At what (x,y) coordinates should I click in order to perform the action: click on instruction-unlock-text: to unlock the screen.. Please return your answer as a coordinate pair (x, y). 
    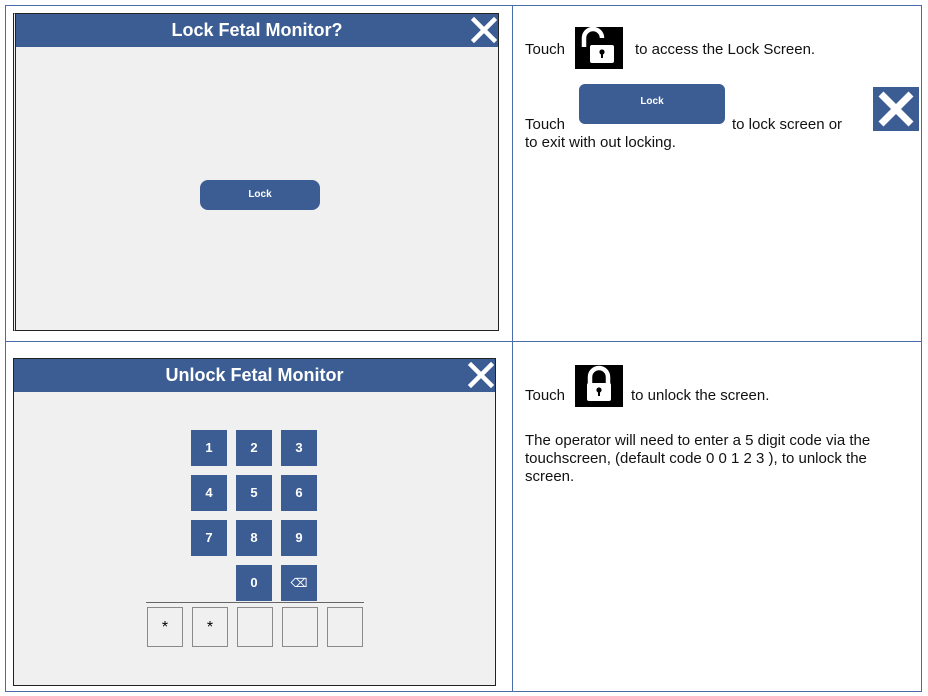
    Looking at the image, I should click on (700, 395).